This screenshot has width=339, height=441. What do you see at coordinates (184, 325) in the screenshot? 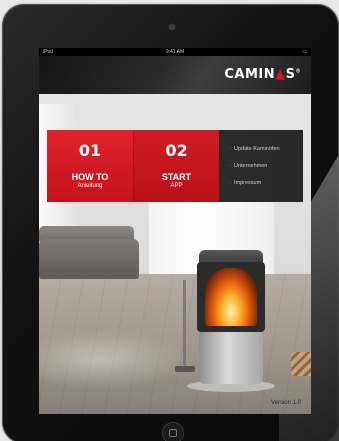
I see `fireplace-tools` at bounding box center [184, 325].